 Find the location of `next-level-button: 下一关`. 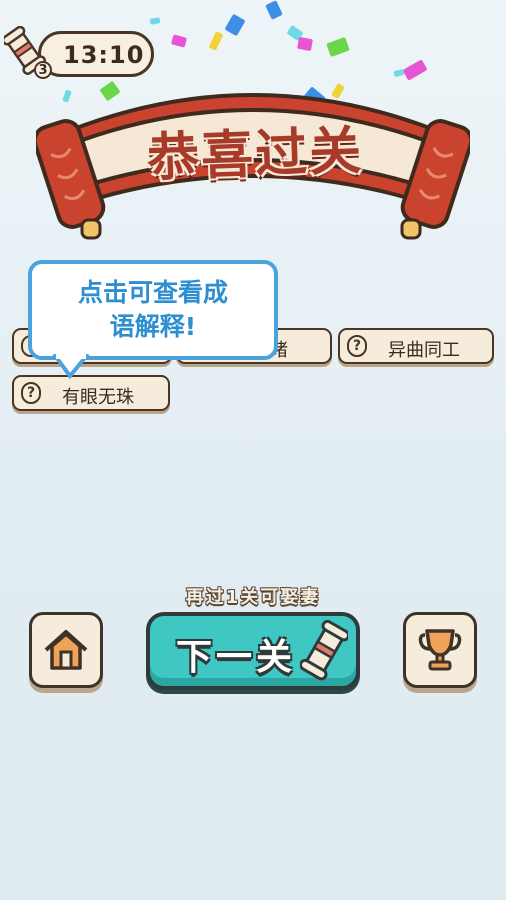

next-level-button: 下一关 is located at coordinates (253, 651).